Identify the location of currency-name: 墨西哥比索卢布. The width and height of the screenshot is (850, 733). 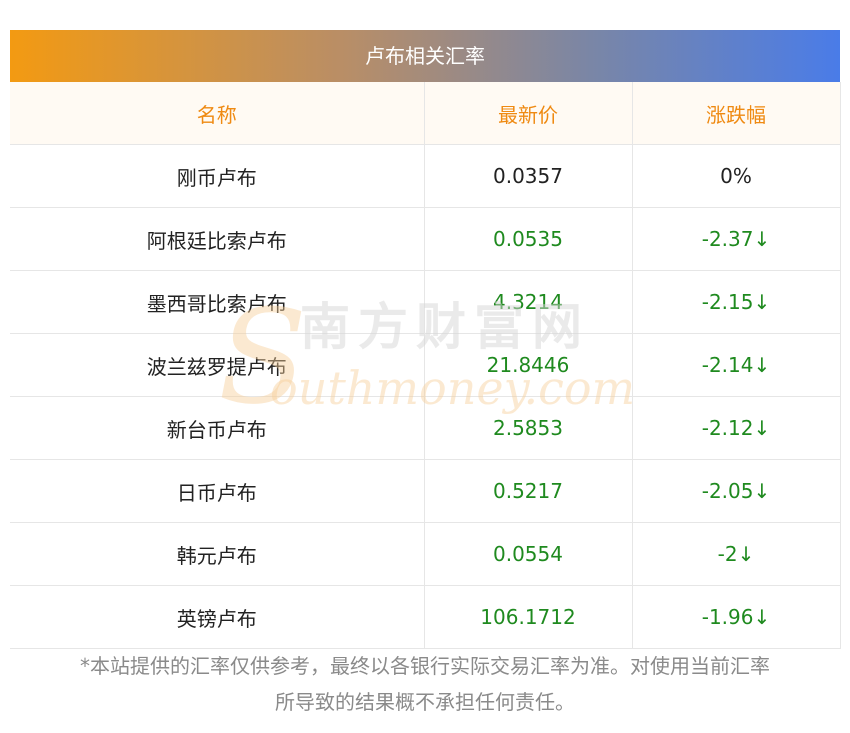
(217, 302).